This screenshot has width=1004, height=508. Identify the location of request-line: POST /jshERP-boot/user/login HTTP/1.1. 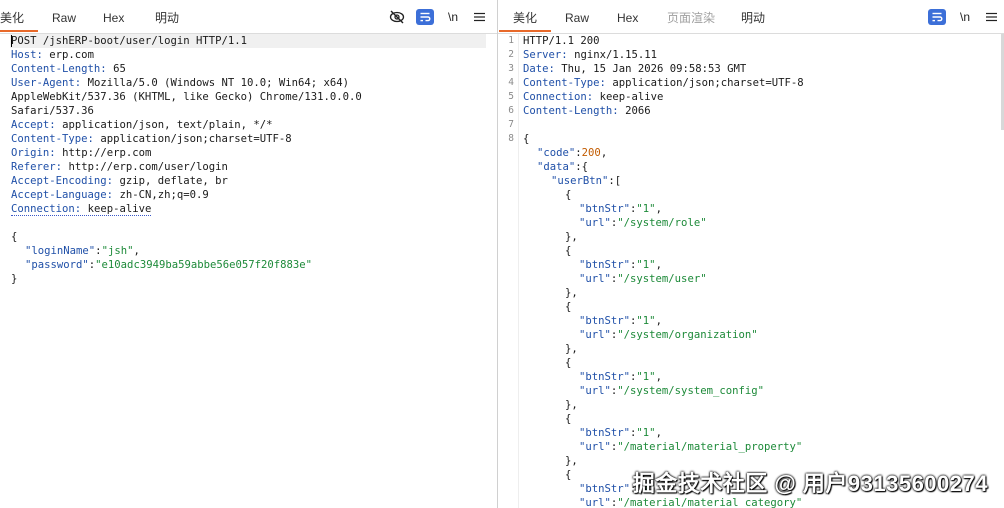
(129, 41).